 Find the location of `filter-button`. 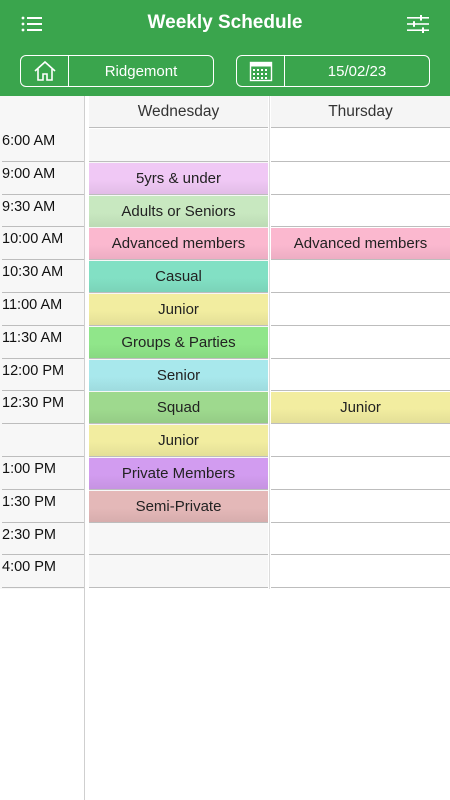

filter-button is located at coordinates (418, 24).